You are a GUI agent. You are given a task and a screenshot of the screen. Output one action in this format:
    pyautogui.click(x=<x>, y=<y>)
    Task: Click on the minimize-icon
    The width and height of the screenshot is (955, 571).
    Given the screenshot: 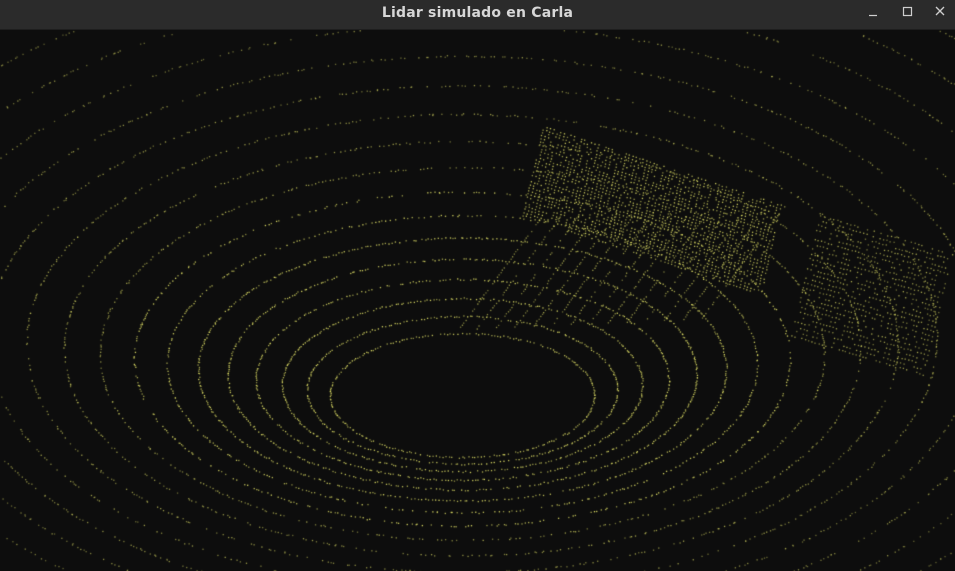 What is the action you would take?
    pyautogui.click(x=873, y=15)
    